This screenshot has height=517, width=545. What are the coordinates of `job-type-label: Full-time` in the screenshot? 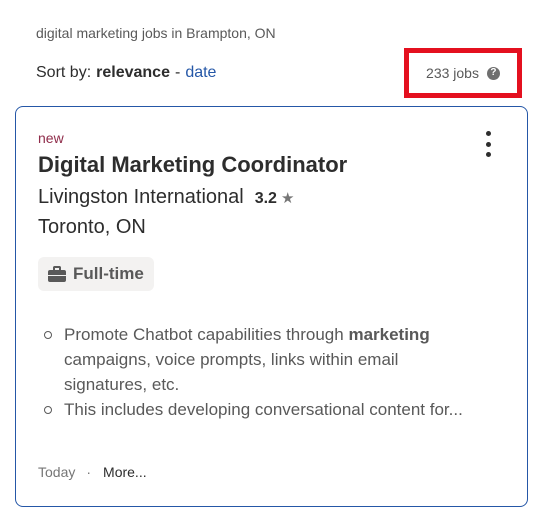 It's located at (108, 273).